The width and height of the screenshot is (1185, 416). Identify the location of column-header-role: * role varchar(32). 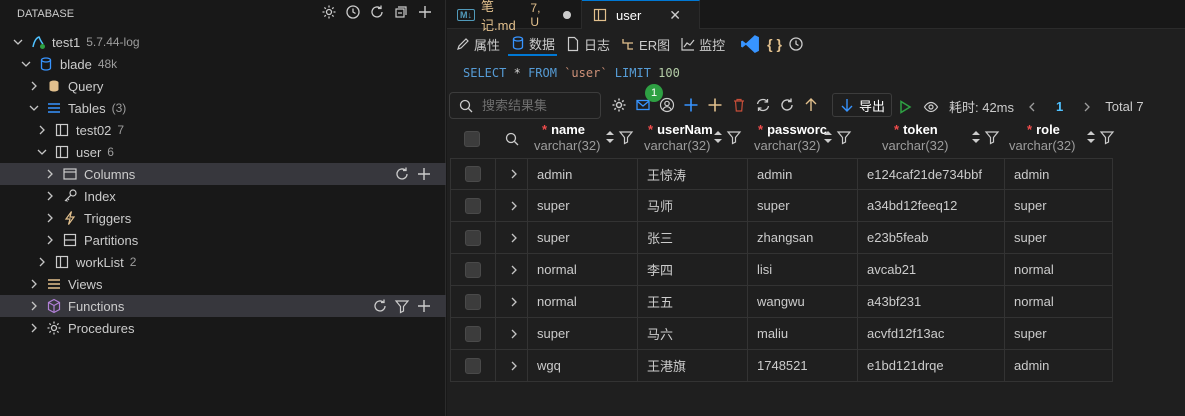
(1062, 139).